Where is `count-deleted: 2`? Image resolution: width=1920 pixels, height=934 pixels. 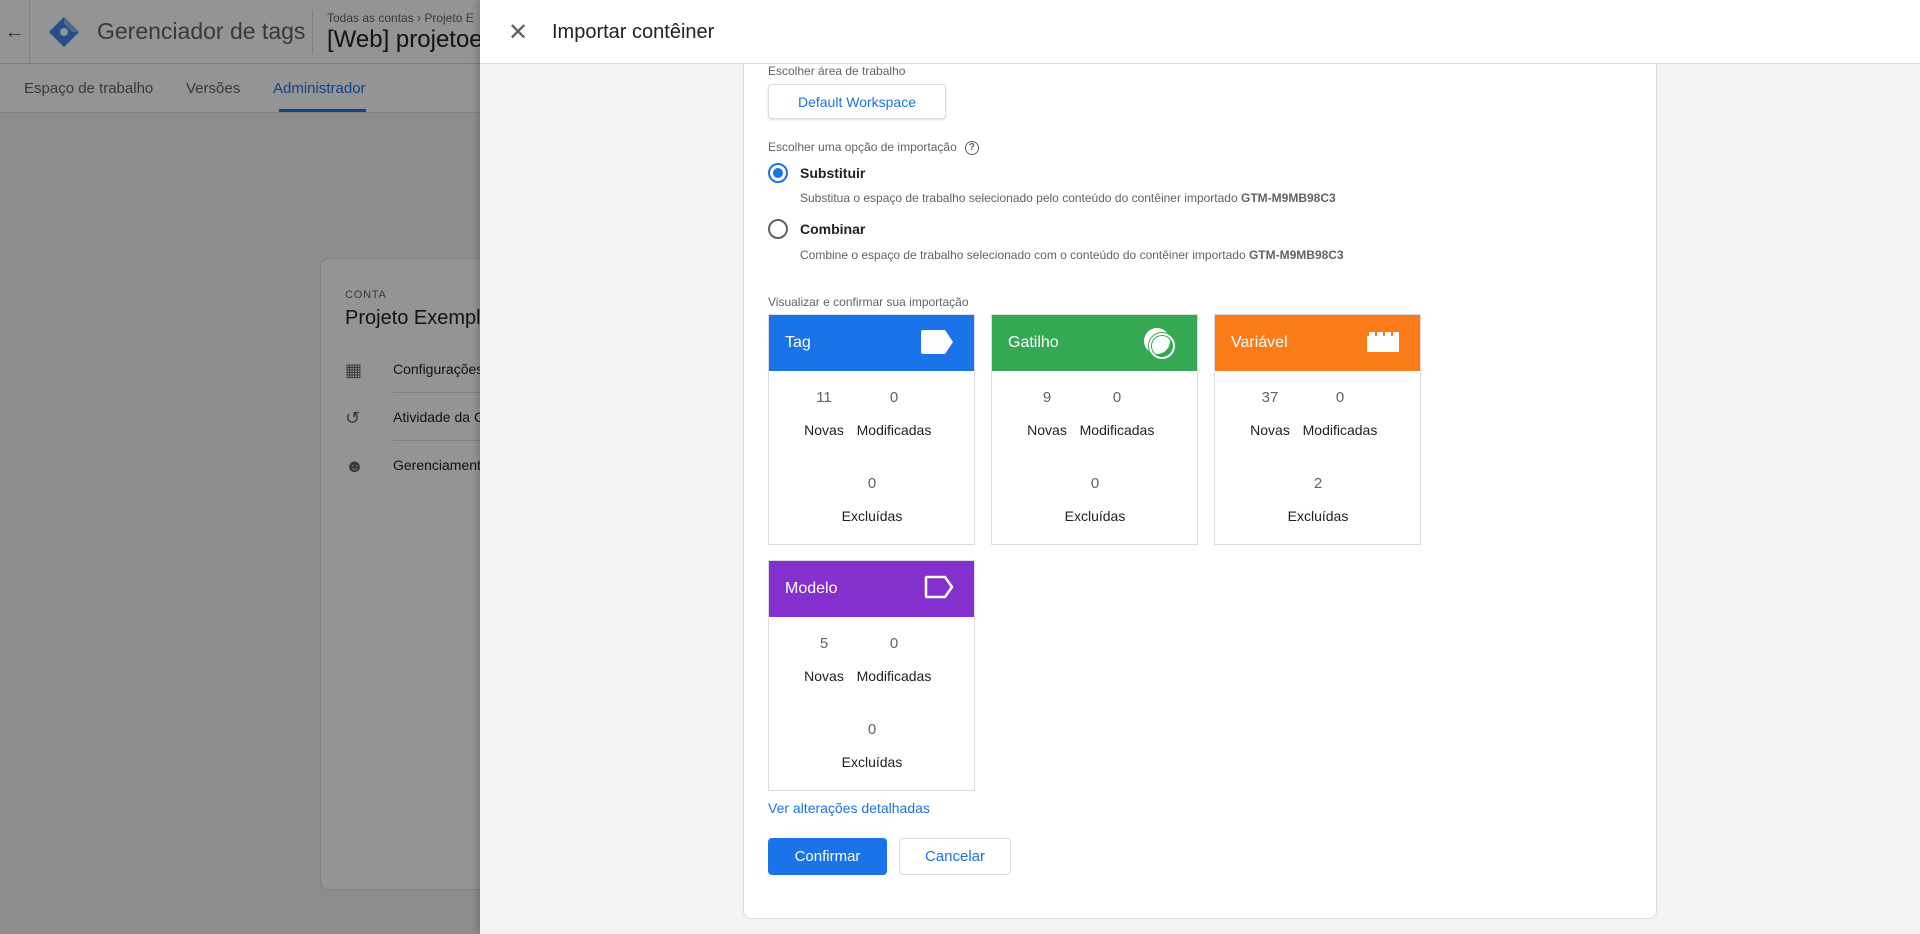
count-deleted: 2 is located at coordinates (1318, 483).